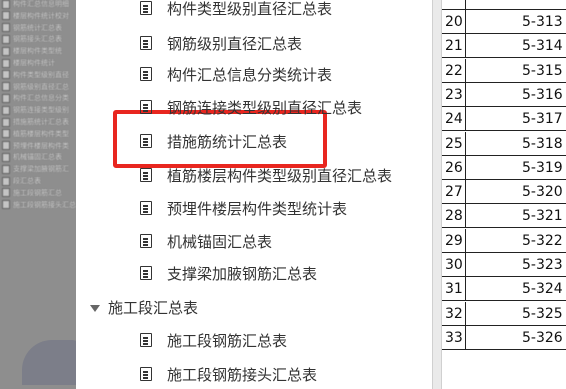 This screenshot has height=389, width=566. Describe the element at coordinates (227, 142) in the screenshot. I see `tree-item-label: 措施筋统计汇总表` at that location.